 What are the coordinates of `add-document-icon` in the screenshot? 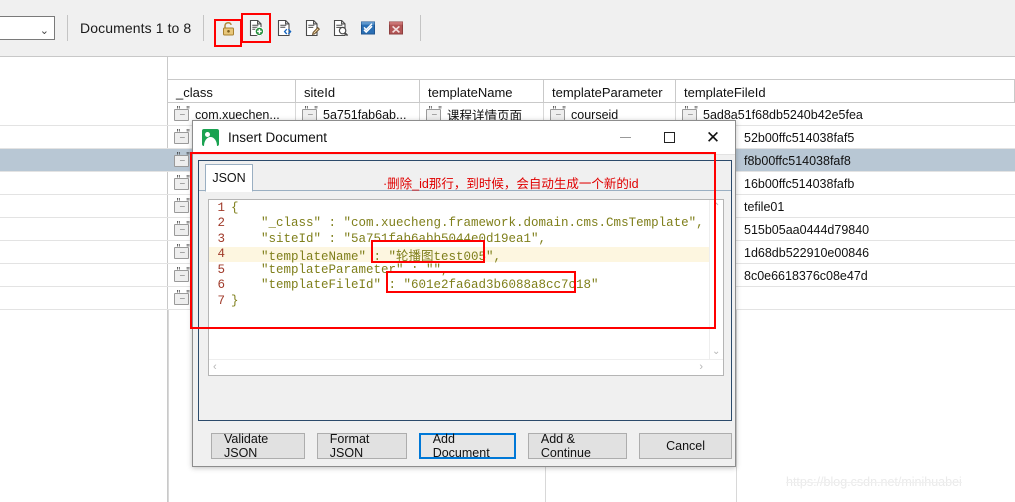 It's located at (256, 28).